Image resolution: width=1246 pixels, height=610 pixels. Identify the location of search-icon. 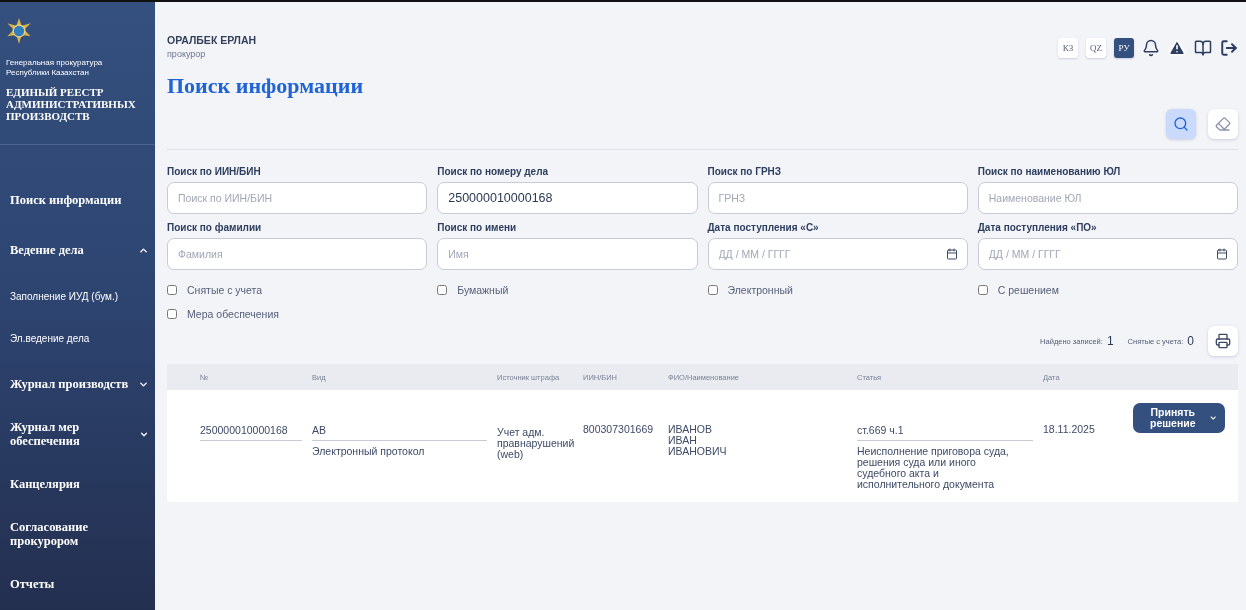
(1181, 124).